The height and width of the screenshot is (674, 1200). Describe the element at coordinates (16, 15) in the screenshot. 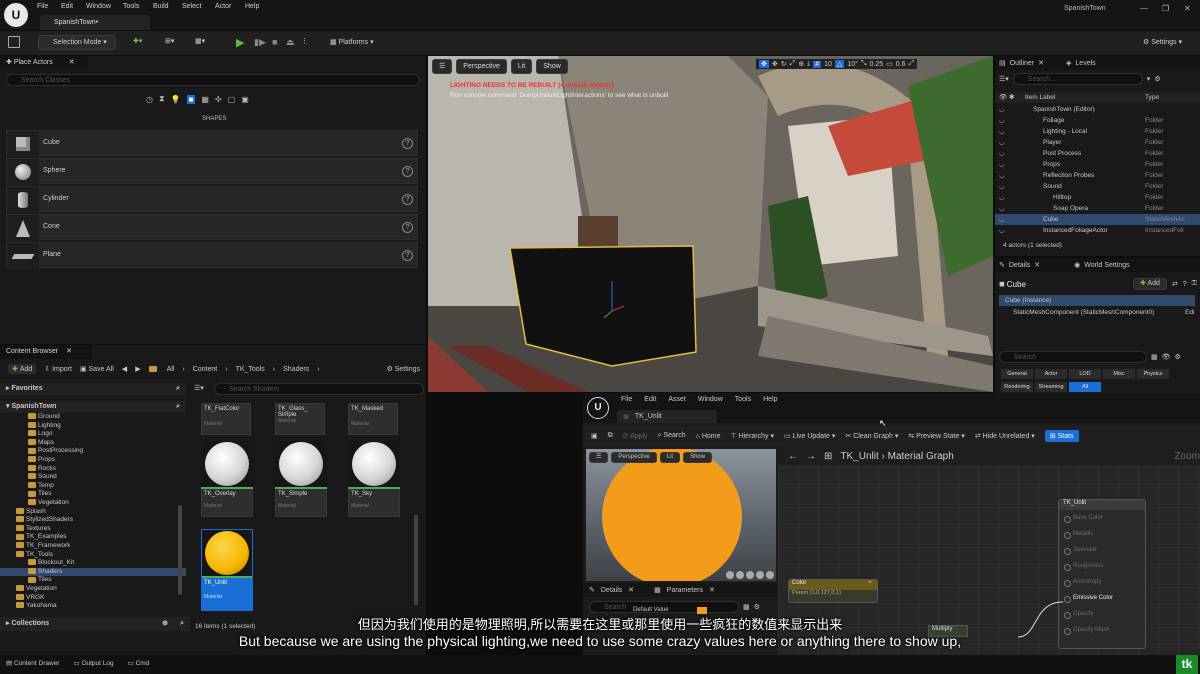

I see `unreal-logo-icon: U` at that location.